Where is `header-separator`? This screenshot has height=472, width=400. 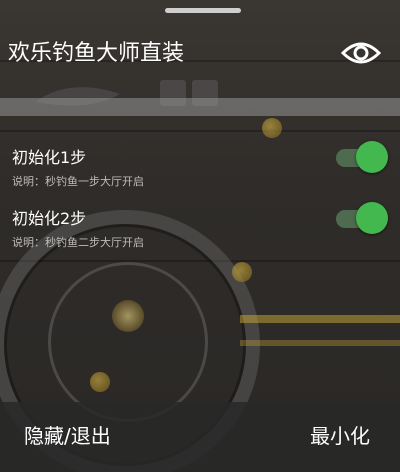
header-separator is located at coordinates (200, 107).